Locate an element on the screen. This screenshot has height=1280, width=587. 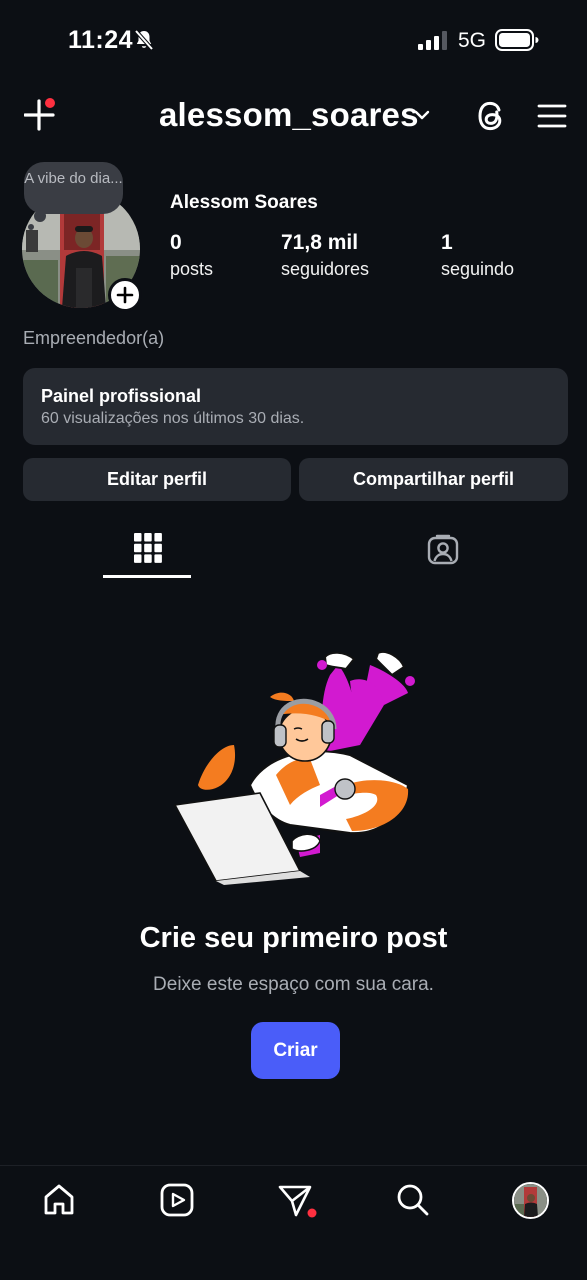
tagged-icon is located at coordinates (443, 551).